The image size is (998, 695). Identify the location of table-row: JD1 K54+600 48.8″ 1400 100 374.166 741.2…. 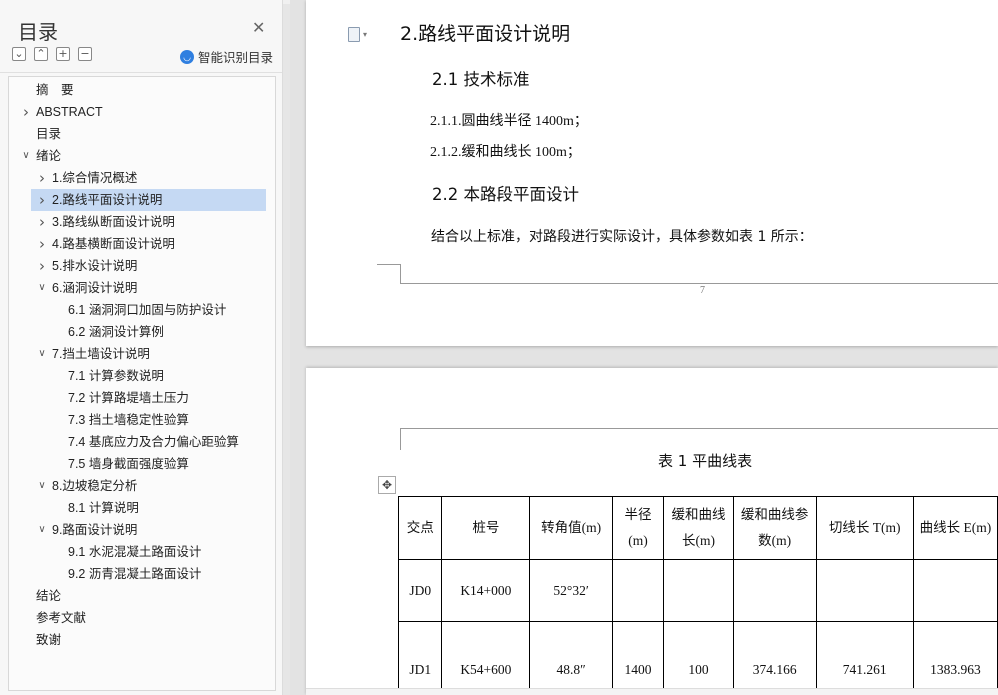
(697, 658).